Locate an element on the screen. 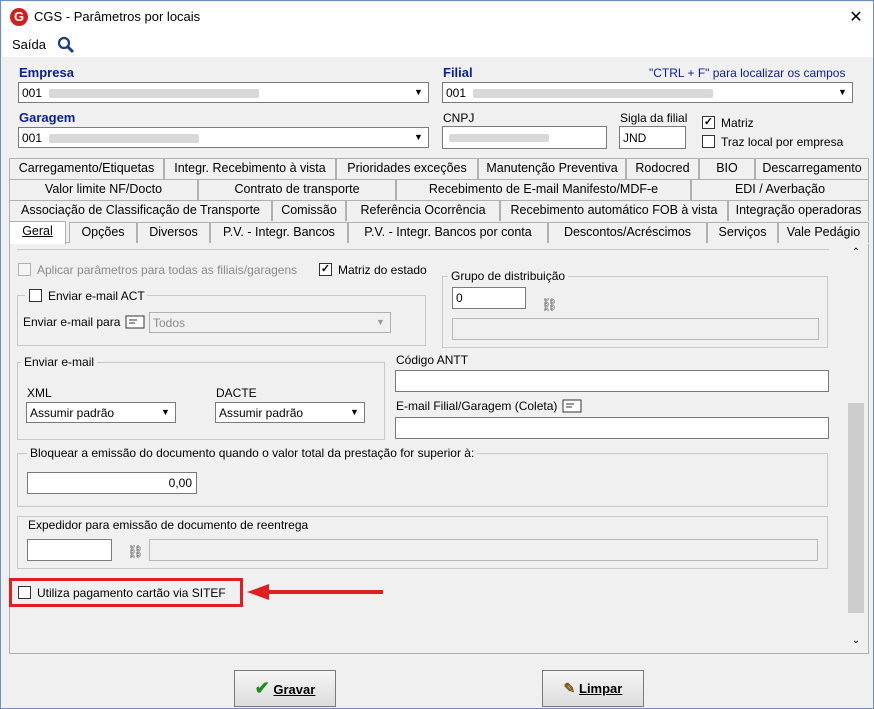 Image resolution: width=874 pixels, height=709 pixels. tab-valor-limite: Valor limite NF/Docto is located at coordinates (103, 189).